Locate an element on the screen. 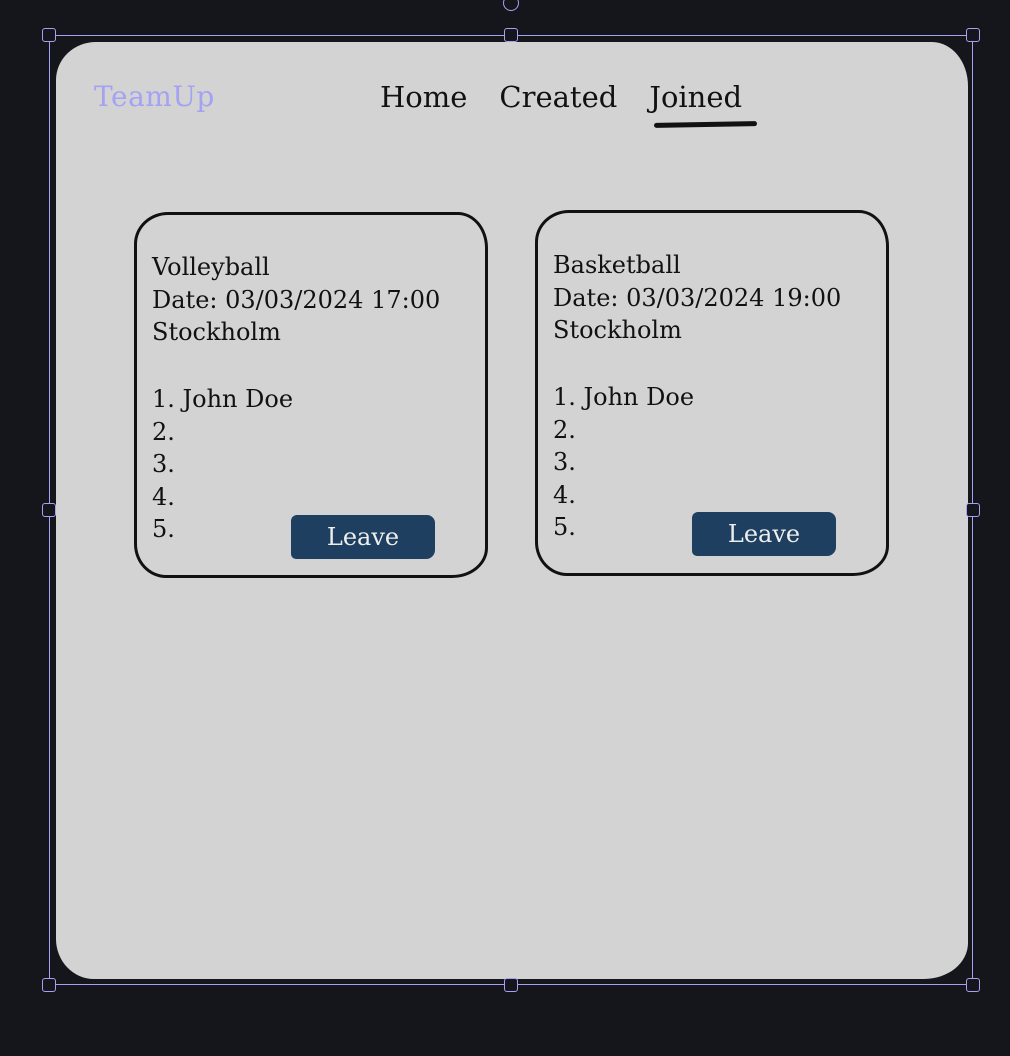  rotate-handle is located at coordinates (511, 5).